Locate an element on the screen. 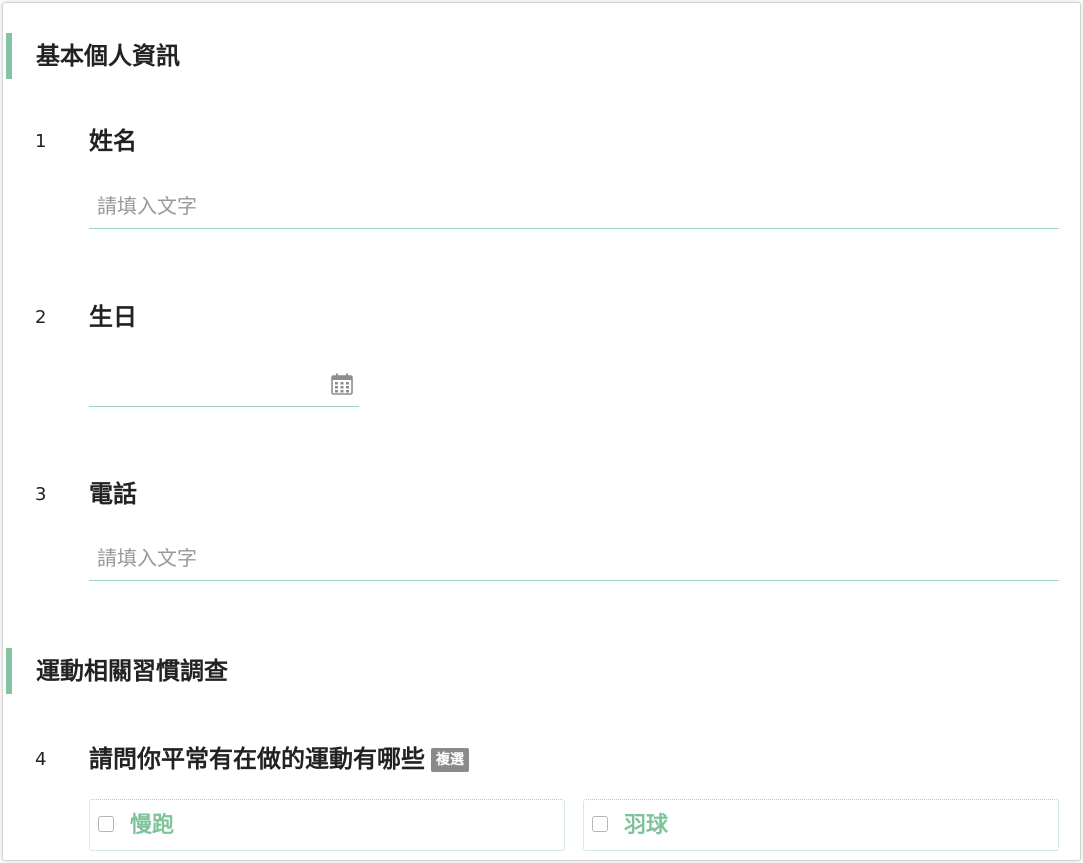 This screenshot has width=1083, height=863. question-label-phone: 電話 is located at coordinates (113, 494).